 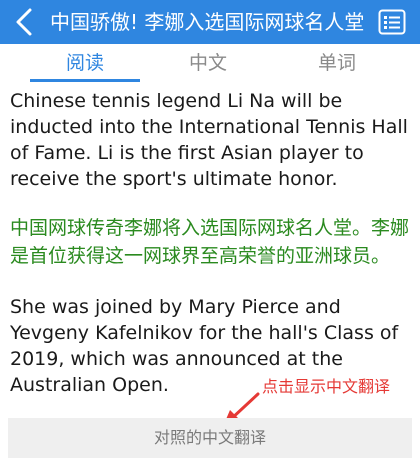 What do you see at coordinates (326, 386) in the screenshot?
I see `annotation-label: 点击显示中文翻译` at bounding box center [326, 386].